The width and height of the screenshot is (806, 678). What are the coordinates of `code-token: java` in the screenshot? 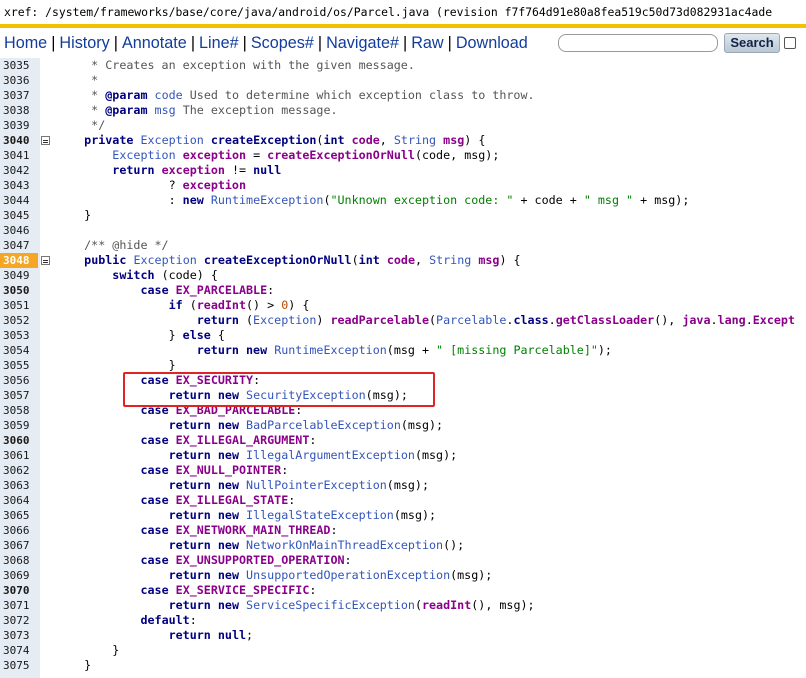 It's located at (696, 320).